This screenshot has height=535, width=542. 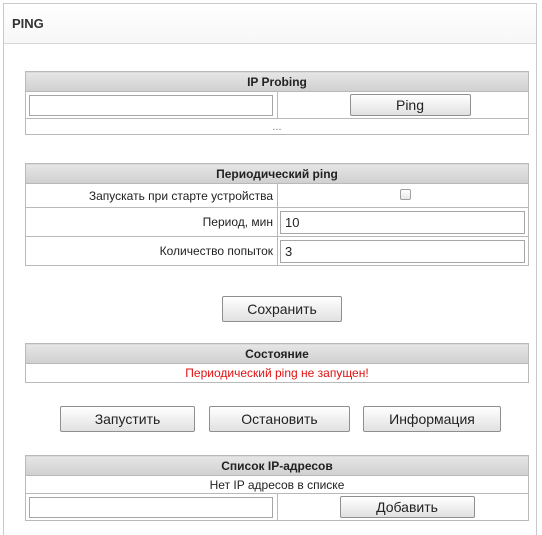 I want to click on ping-button: Ping, so click(x=410, y=105).